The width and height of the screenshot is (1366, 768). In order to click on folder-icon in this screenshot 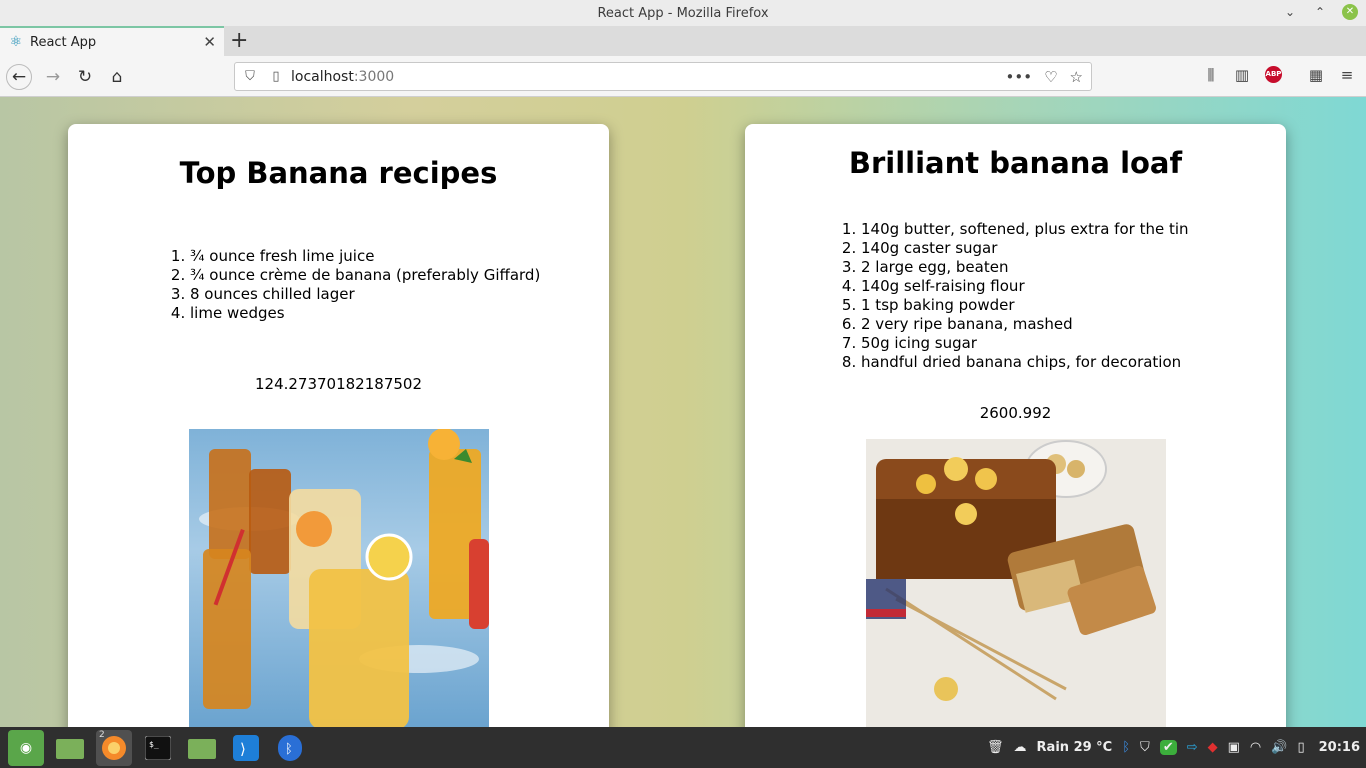, I will do `click(202, 748)`.